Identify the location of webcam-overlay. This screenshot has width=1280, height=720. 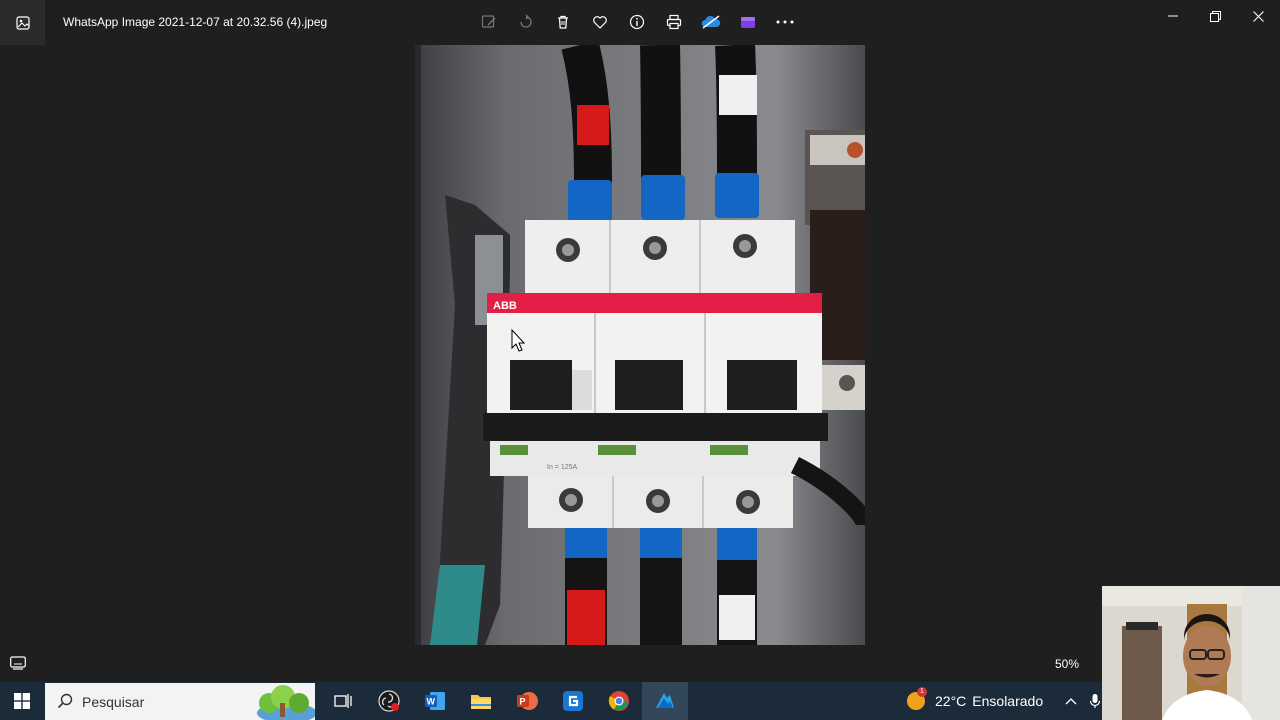
(1191, 653).